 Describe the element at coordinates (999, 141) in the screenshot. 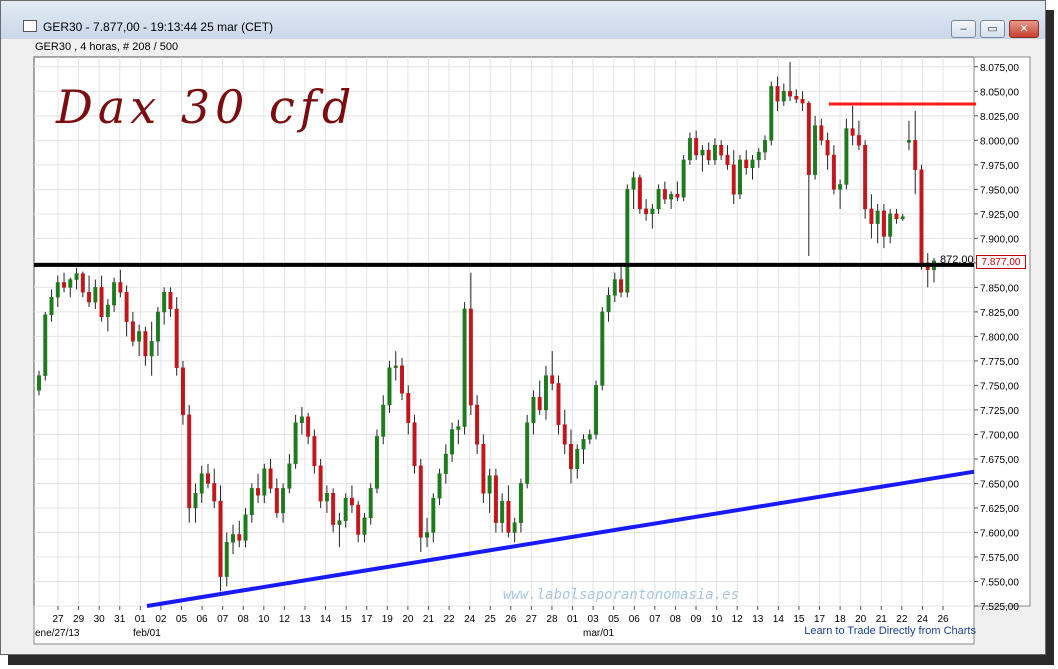

I see `y-tick-label: 8.000,00` at that location.